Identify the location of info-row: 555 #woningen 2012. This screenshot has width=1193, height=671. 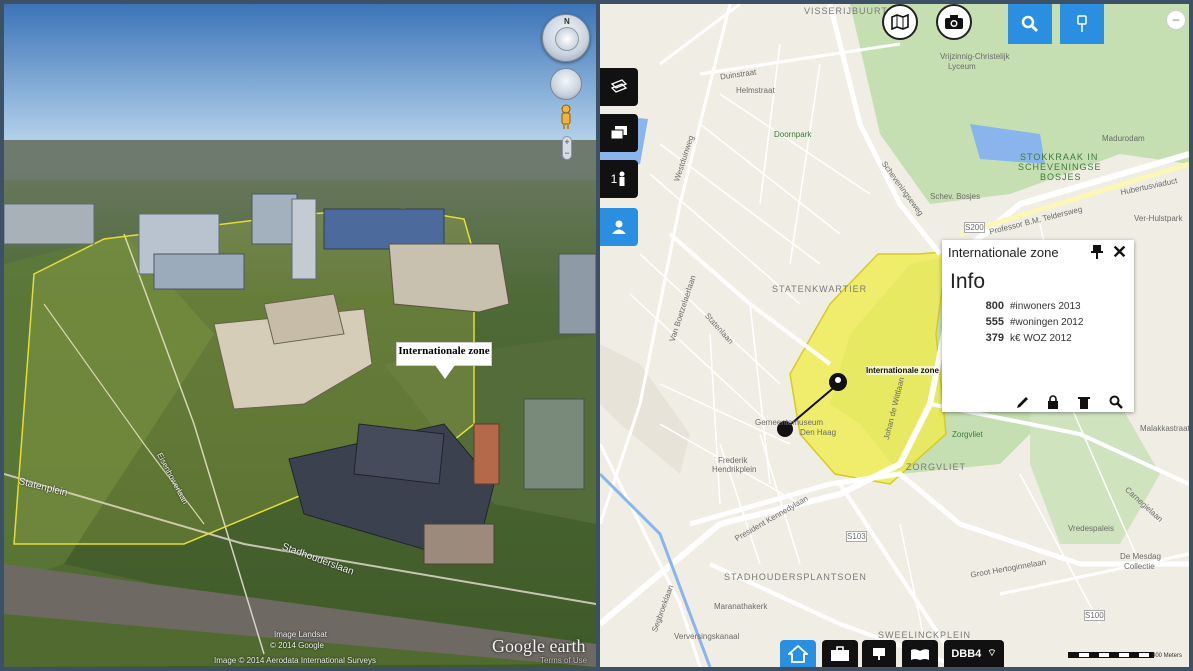
(1023, 322).